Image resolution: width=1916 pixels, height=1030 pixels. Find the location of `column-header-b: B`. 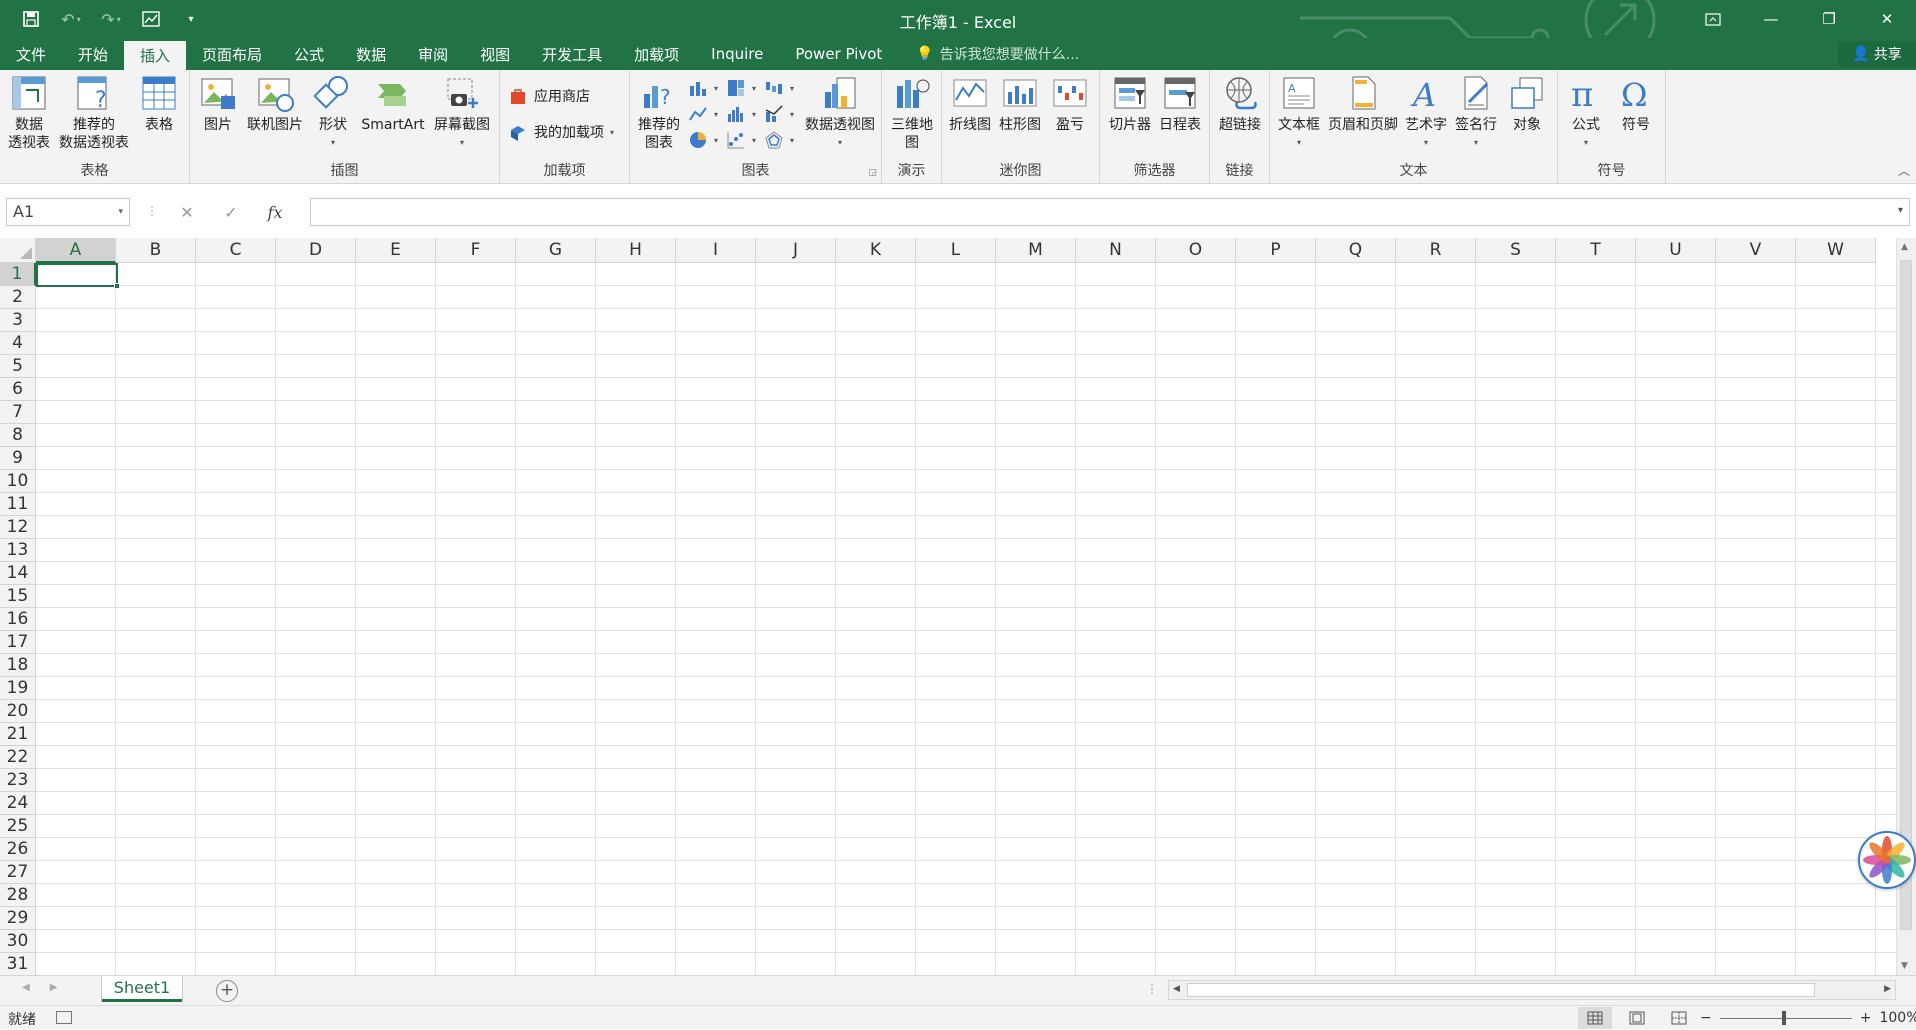

column-header-b: B is located at coordinates (156, 250).